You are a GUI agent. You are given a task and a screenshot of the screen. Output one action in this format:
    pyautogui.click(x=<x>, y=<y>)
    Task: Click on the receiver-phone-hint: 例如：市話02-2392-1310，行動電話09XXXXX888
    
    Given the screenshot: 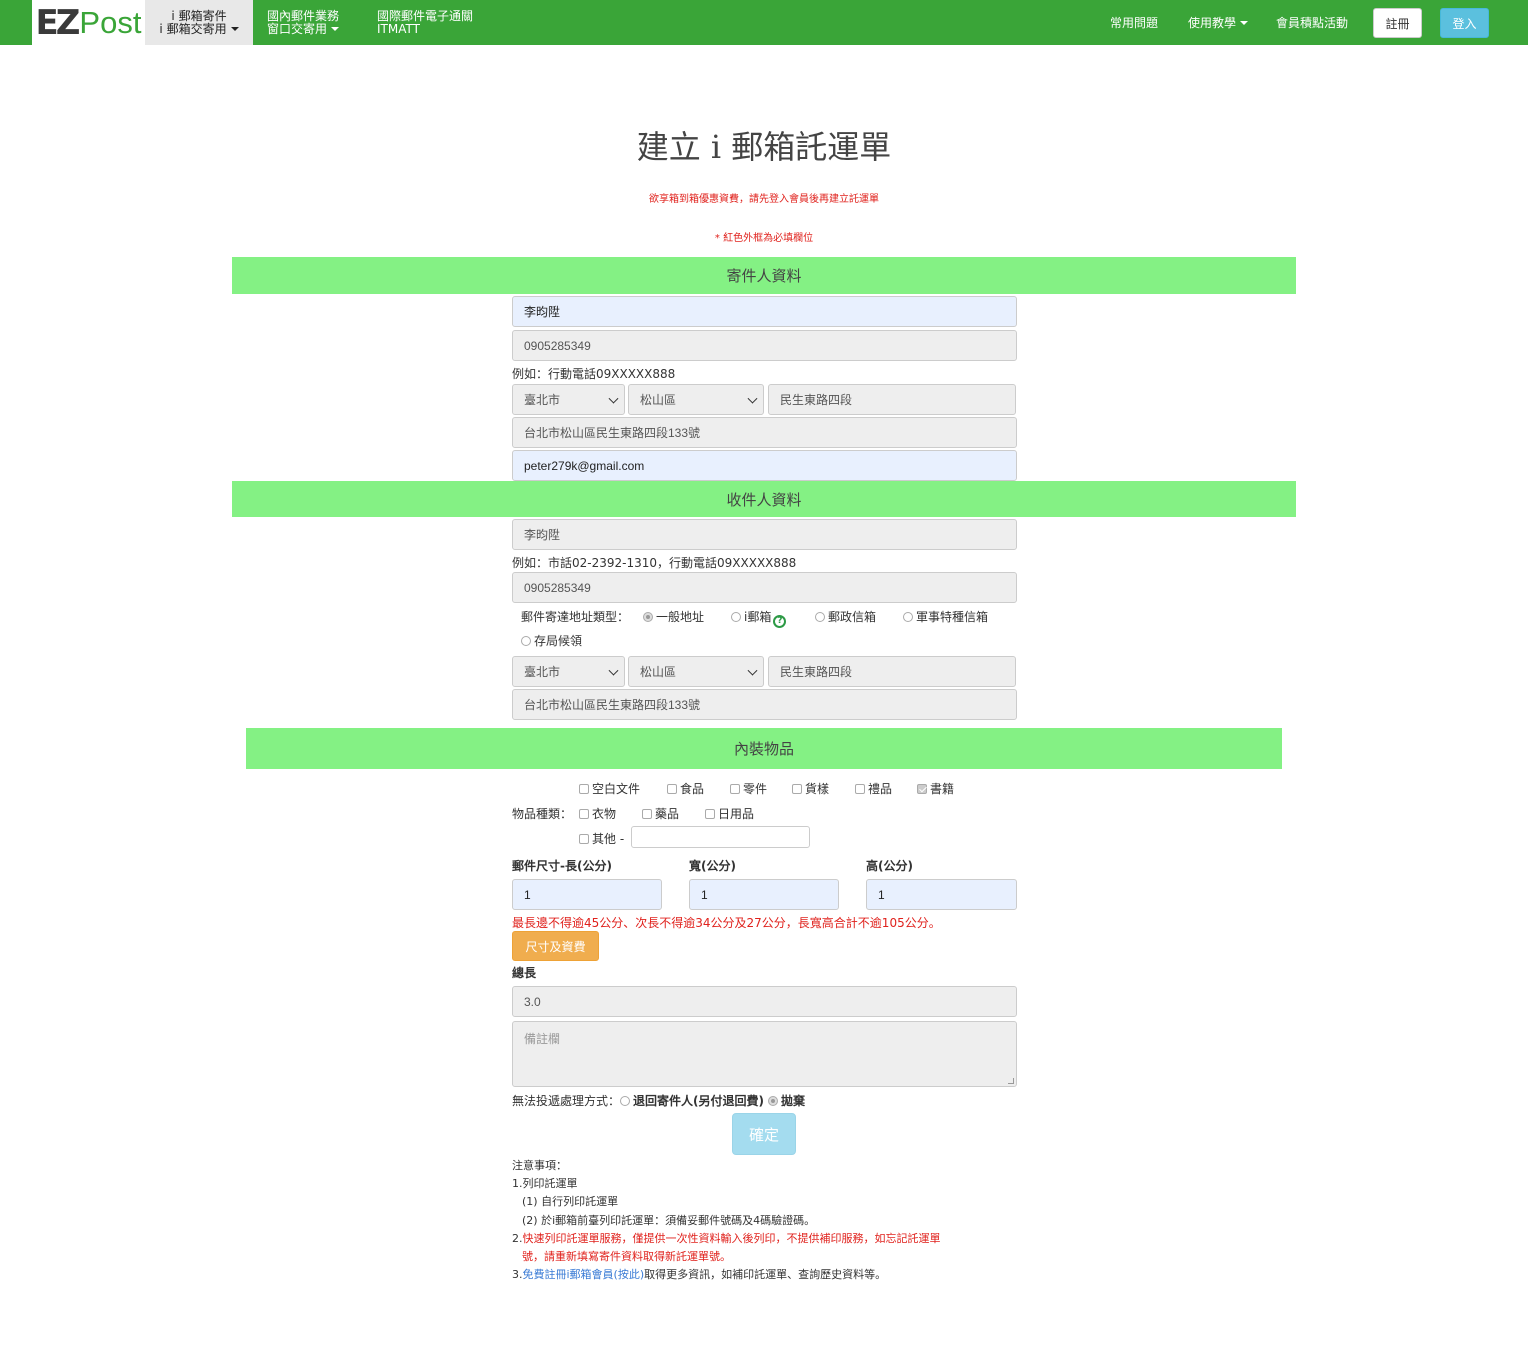 What is the action you would take?
    pyautogui.click(x=654, y=563)
    